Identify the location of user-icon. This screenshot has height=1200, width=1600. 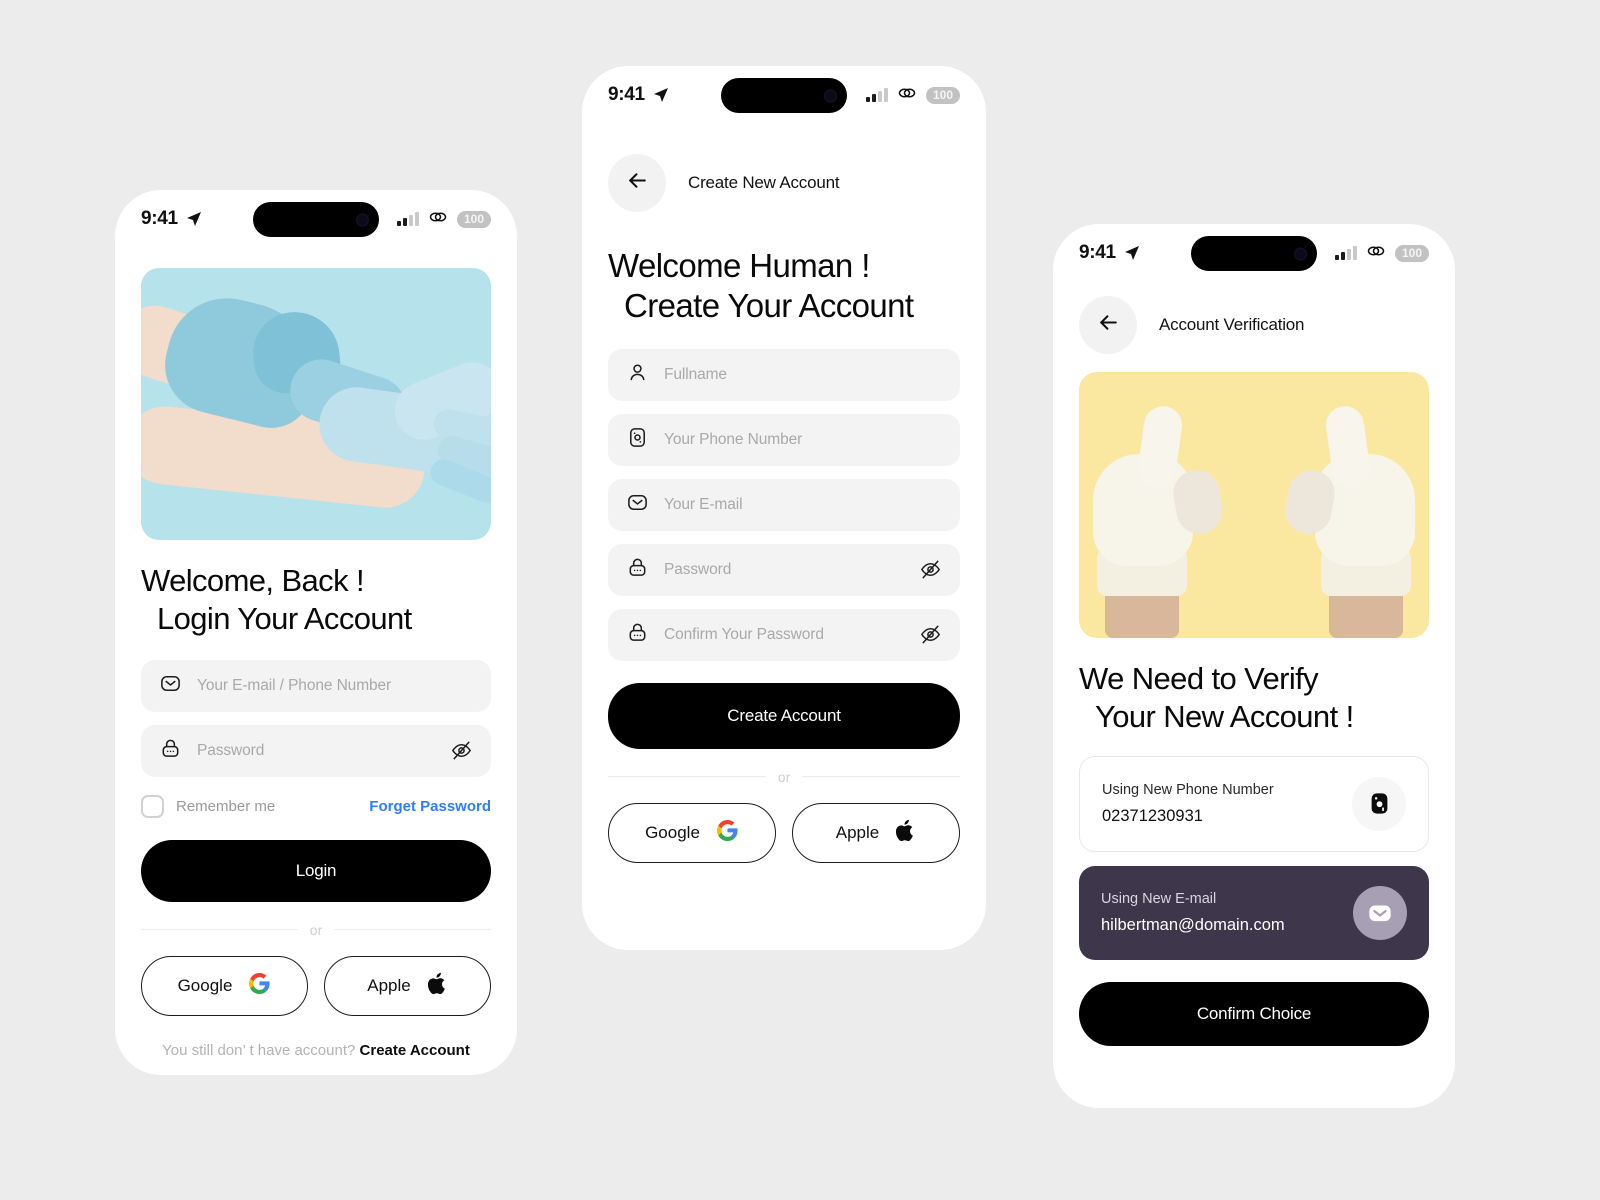
(637, 375).